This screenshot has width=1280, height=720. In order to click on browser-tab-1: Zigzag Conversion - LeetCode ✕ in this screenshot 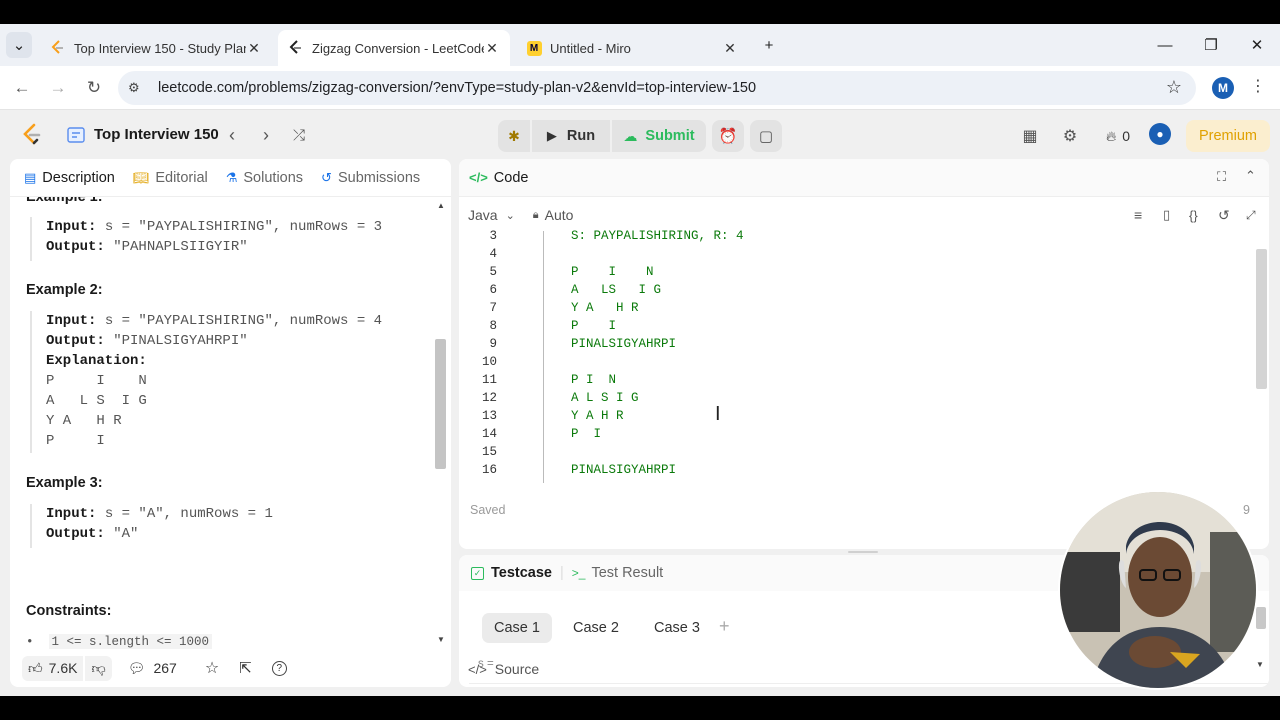, I will do `click(394, 48)`.